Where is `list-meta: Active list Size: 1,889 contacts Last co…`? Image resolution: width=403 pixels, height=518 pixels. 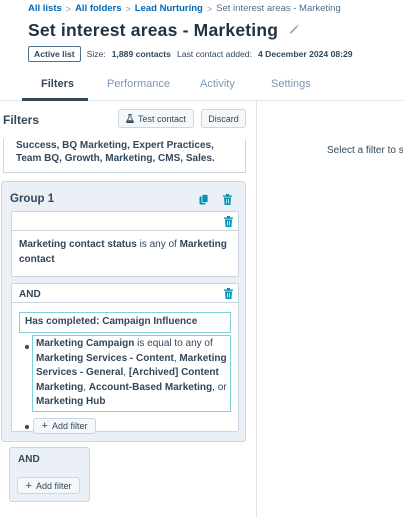 list-meta: Active list Size: 1,889 contacts Last co… is located at coordinates (190, 54).